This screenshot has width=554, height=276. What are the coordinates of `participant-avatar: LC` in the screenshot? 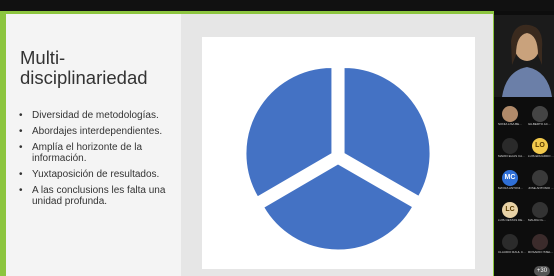 It's located at (510, 210).